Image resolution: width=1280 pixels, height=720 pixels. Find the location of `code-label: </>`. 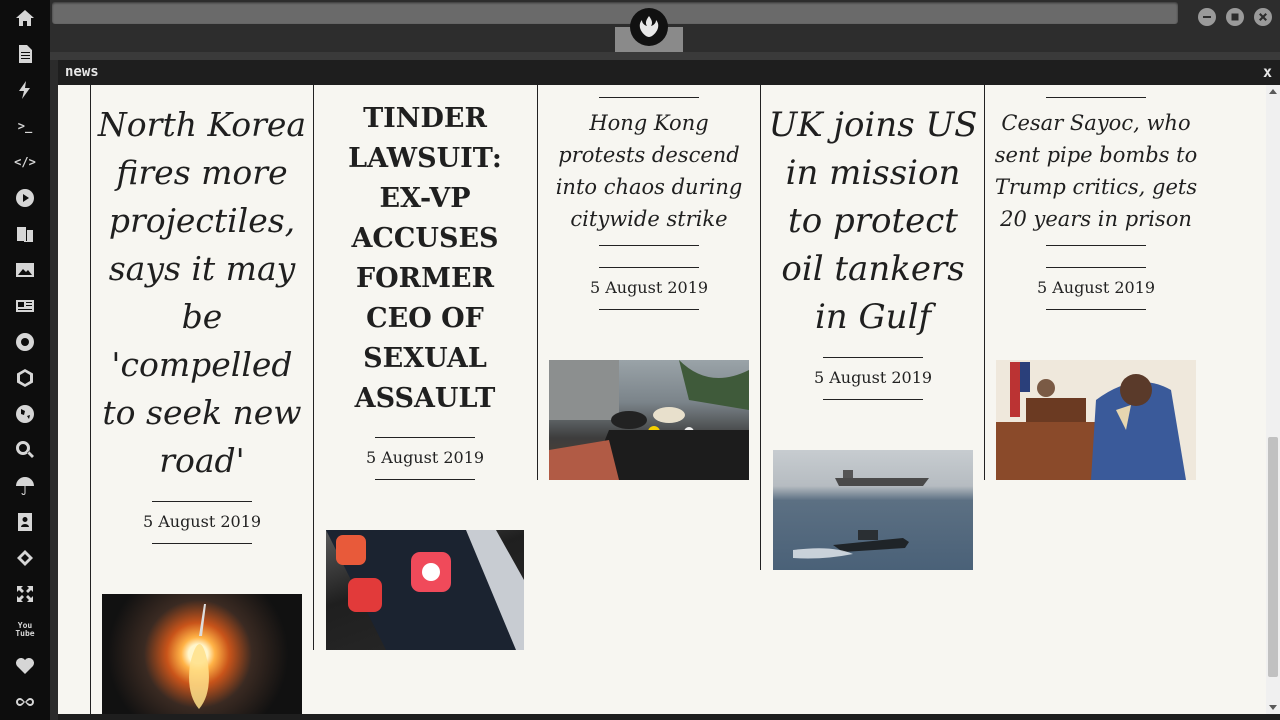

code-label: </> is located at coordinates (25, 162).